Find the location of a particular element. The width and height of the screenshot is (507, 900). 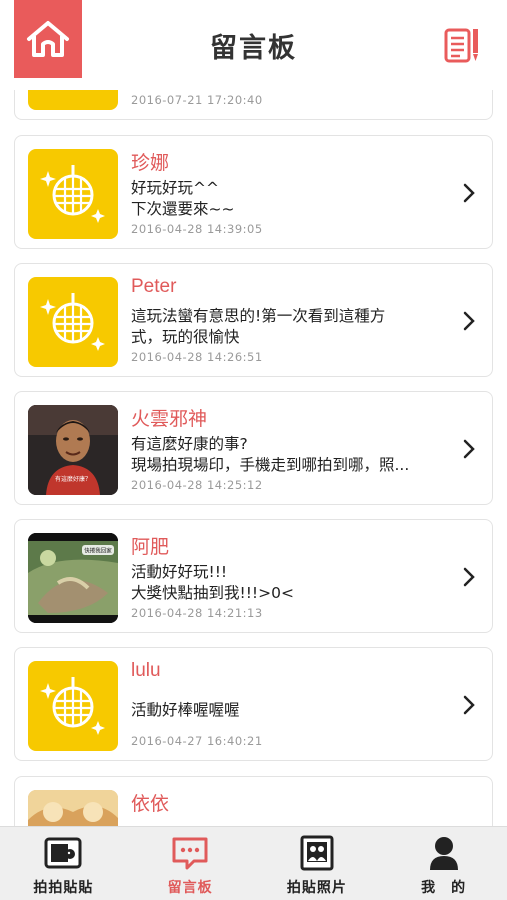

avatar-photo: 快捲我回家 is located at coordinates (73, 578).